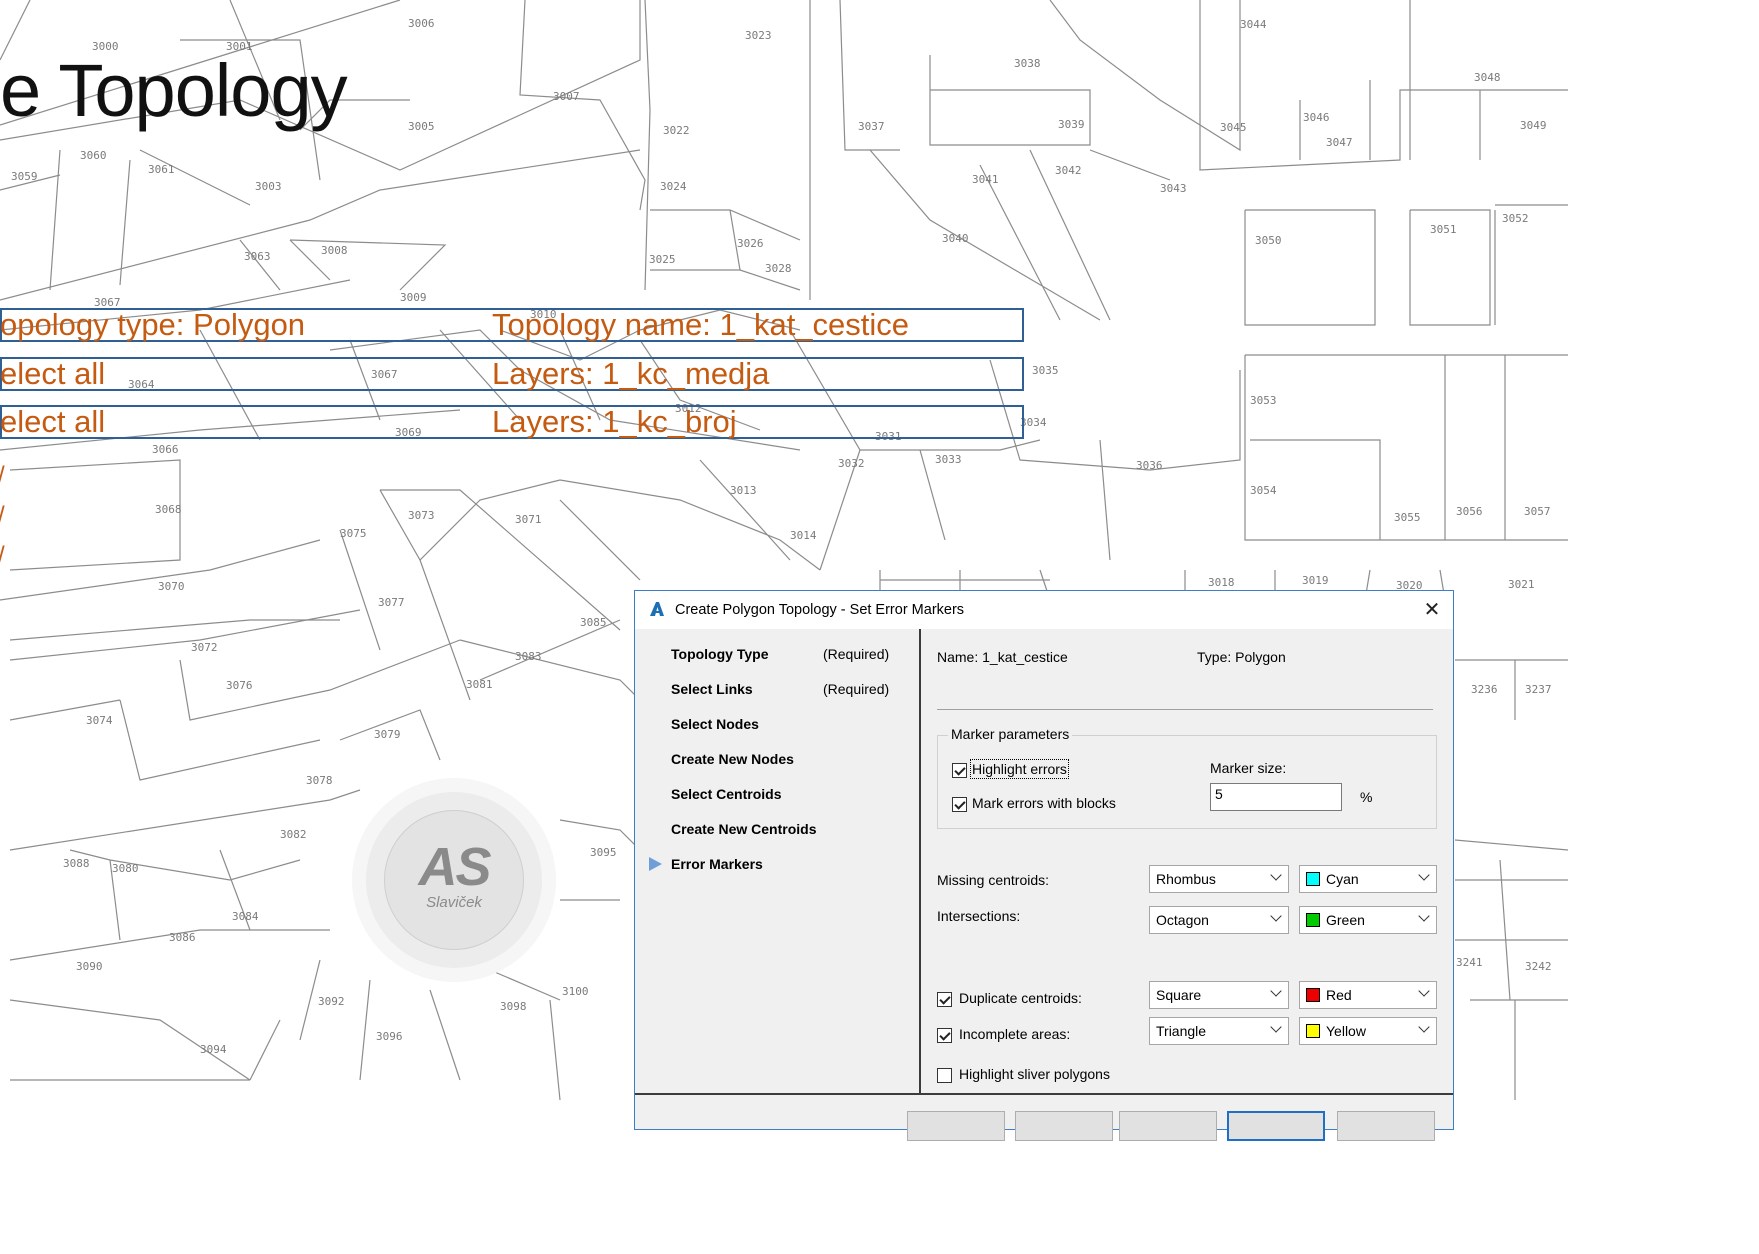 The height and width of the screenshot is (1254, 1759). What do you see at coordinates (944, 1075) in the screenshot?
I see `highlight-sliver-checkbox` at bounding box center [944, 1075].